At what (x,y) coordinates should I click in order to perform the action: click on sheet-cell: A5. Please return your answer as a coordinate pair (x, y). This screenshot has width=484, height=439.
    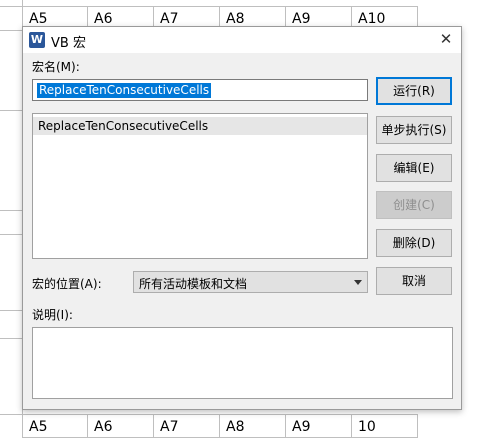
    Looking at the image, I should click on (55, 426).